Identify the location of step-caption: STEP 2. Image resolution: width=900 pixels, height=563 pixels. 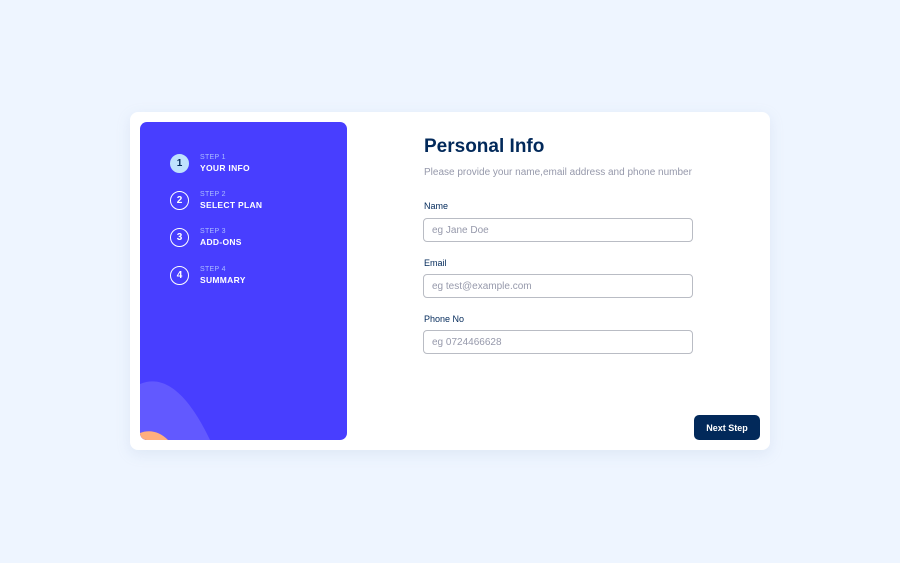
(213, 194).